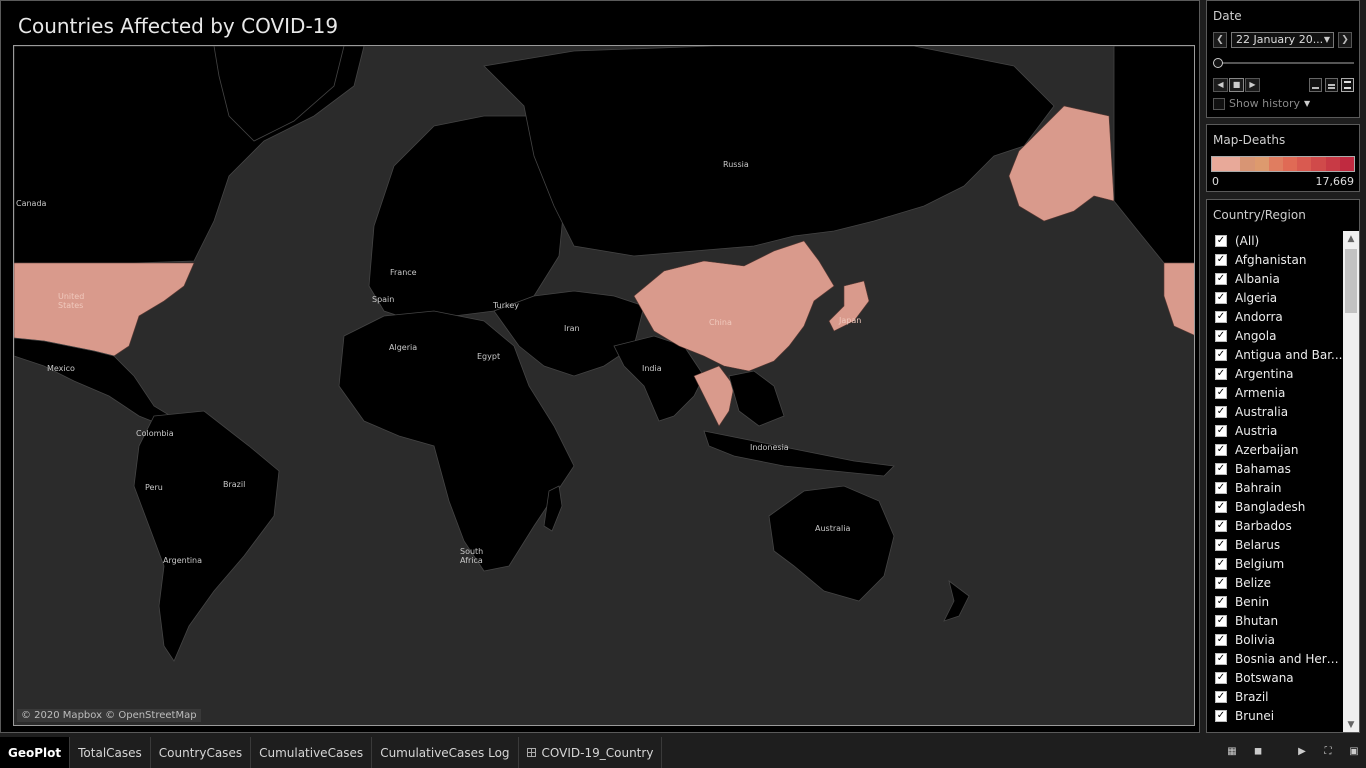 This screenshot has width=1366, height=768. What do you see at coordinates (1331, 85) in the screenshot?
I see `speed-medium-button` at bounding box center [1331, 85].